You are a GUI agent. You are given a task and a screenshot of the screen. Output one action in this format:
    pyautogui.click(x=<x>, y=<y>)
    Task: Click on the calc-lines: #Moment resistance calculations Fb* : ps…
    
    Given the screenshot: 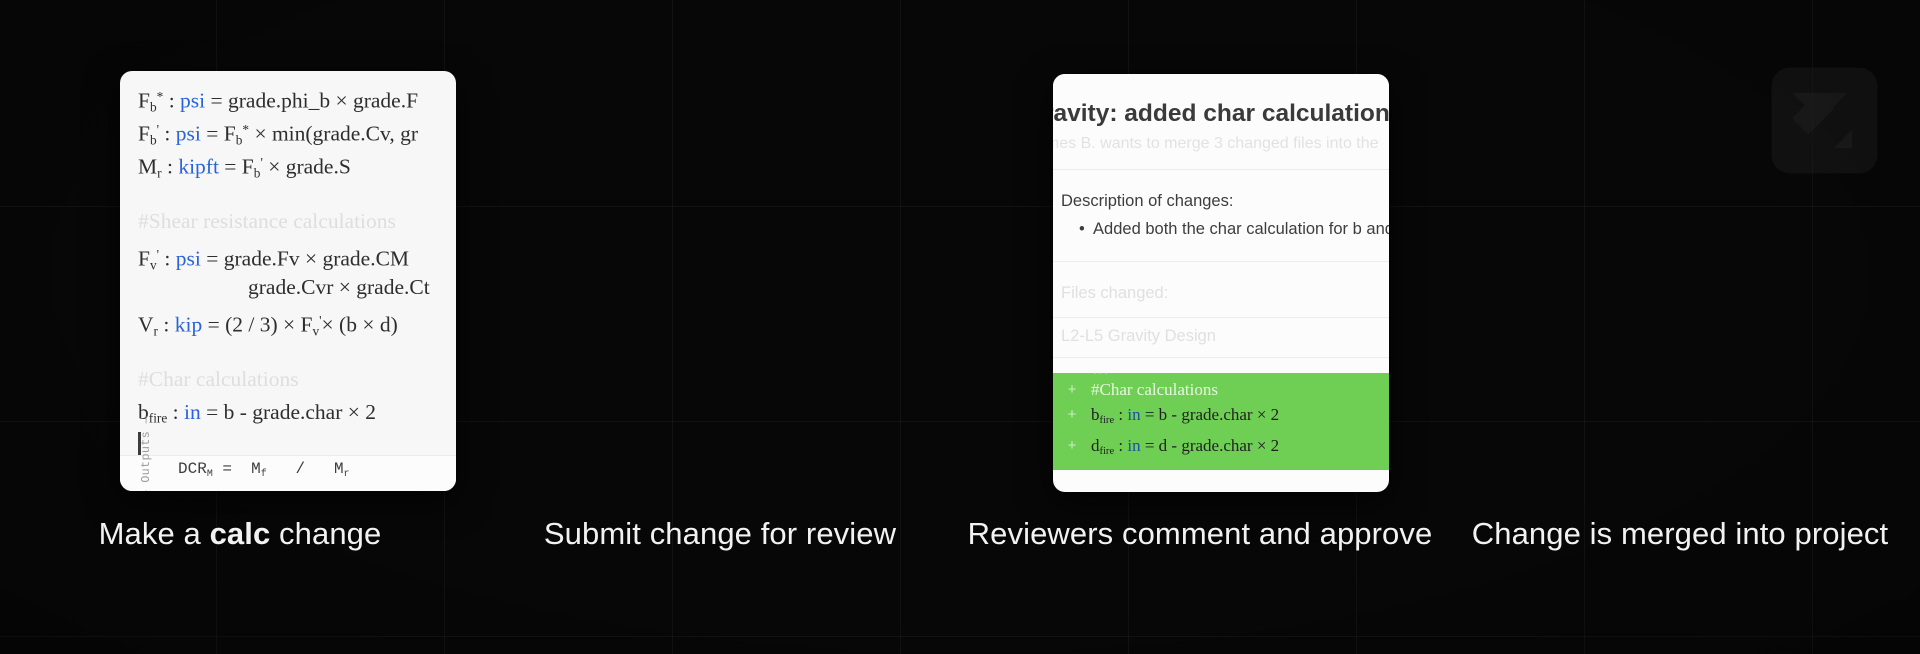 What is the action you would take?
    pyautogui.click(x=297, y=266)
    